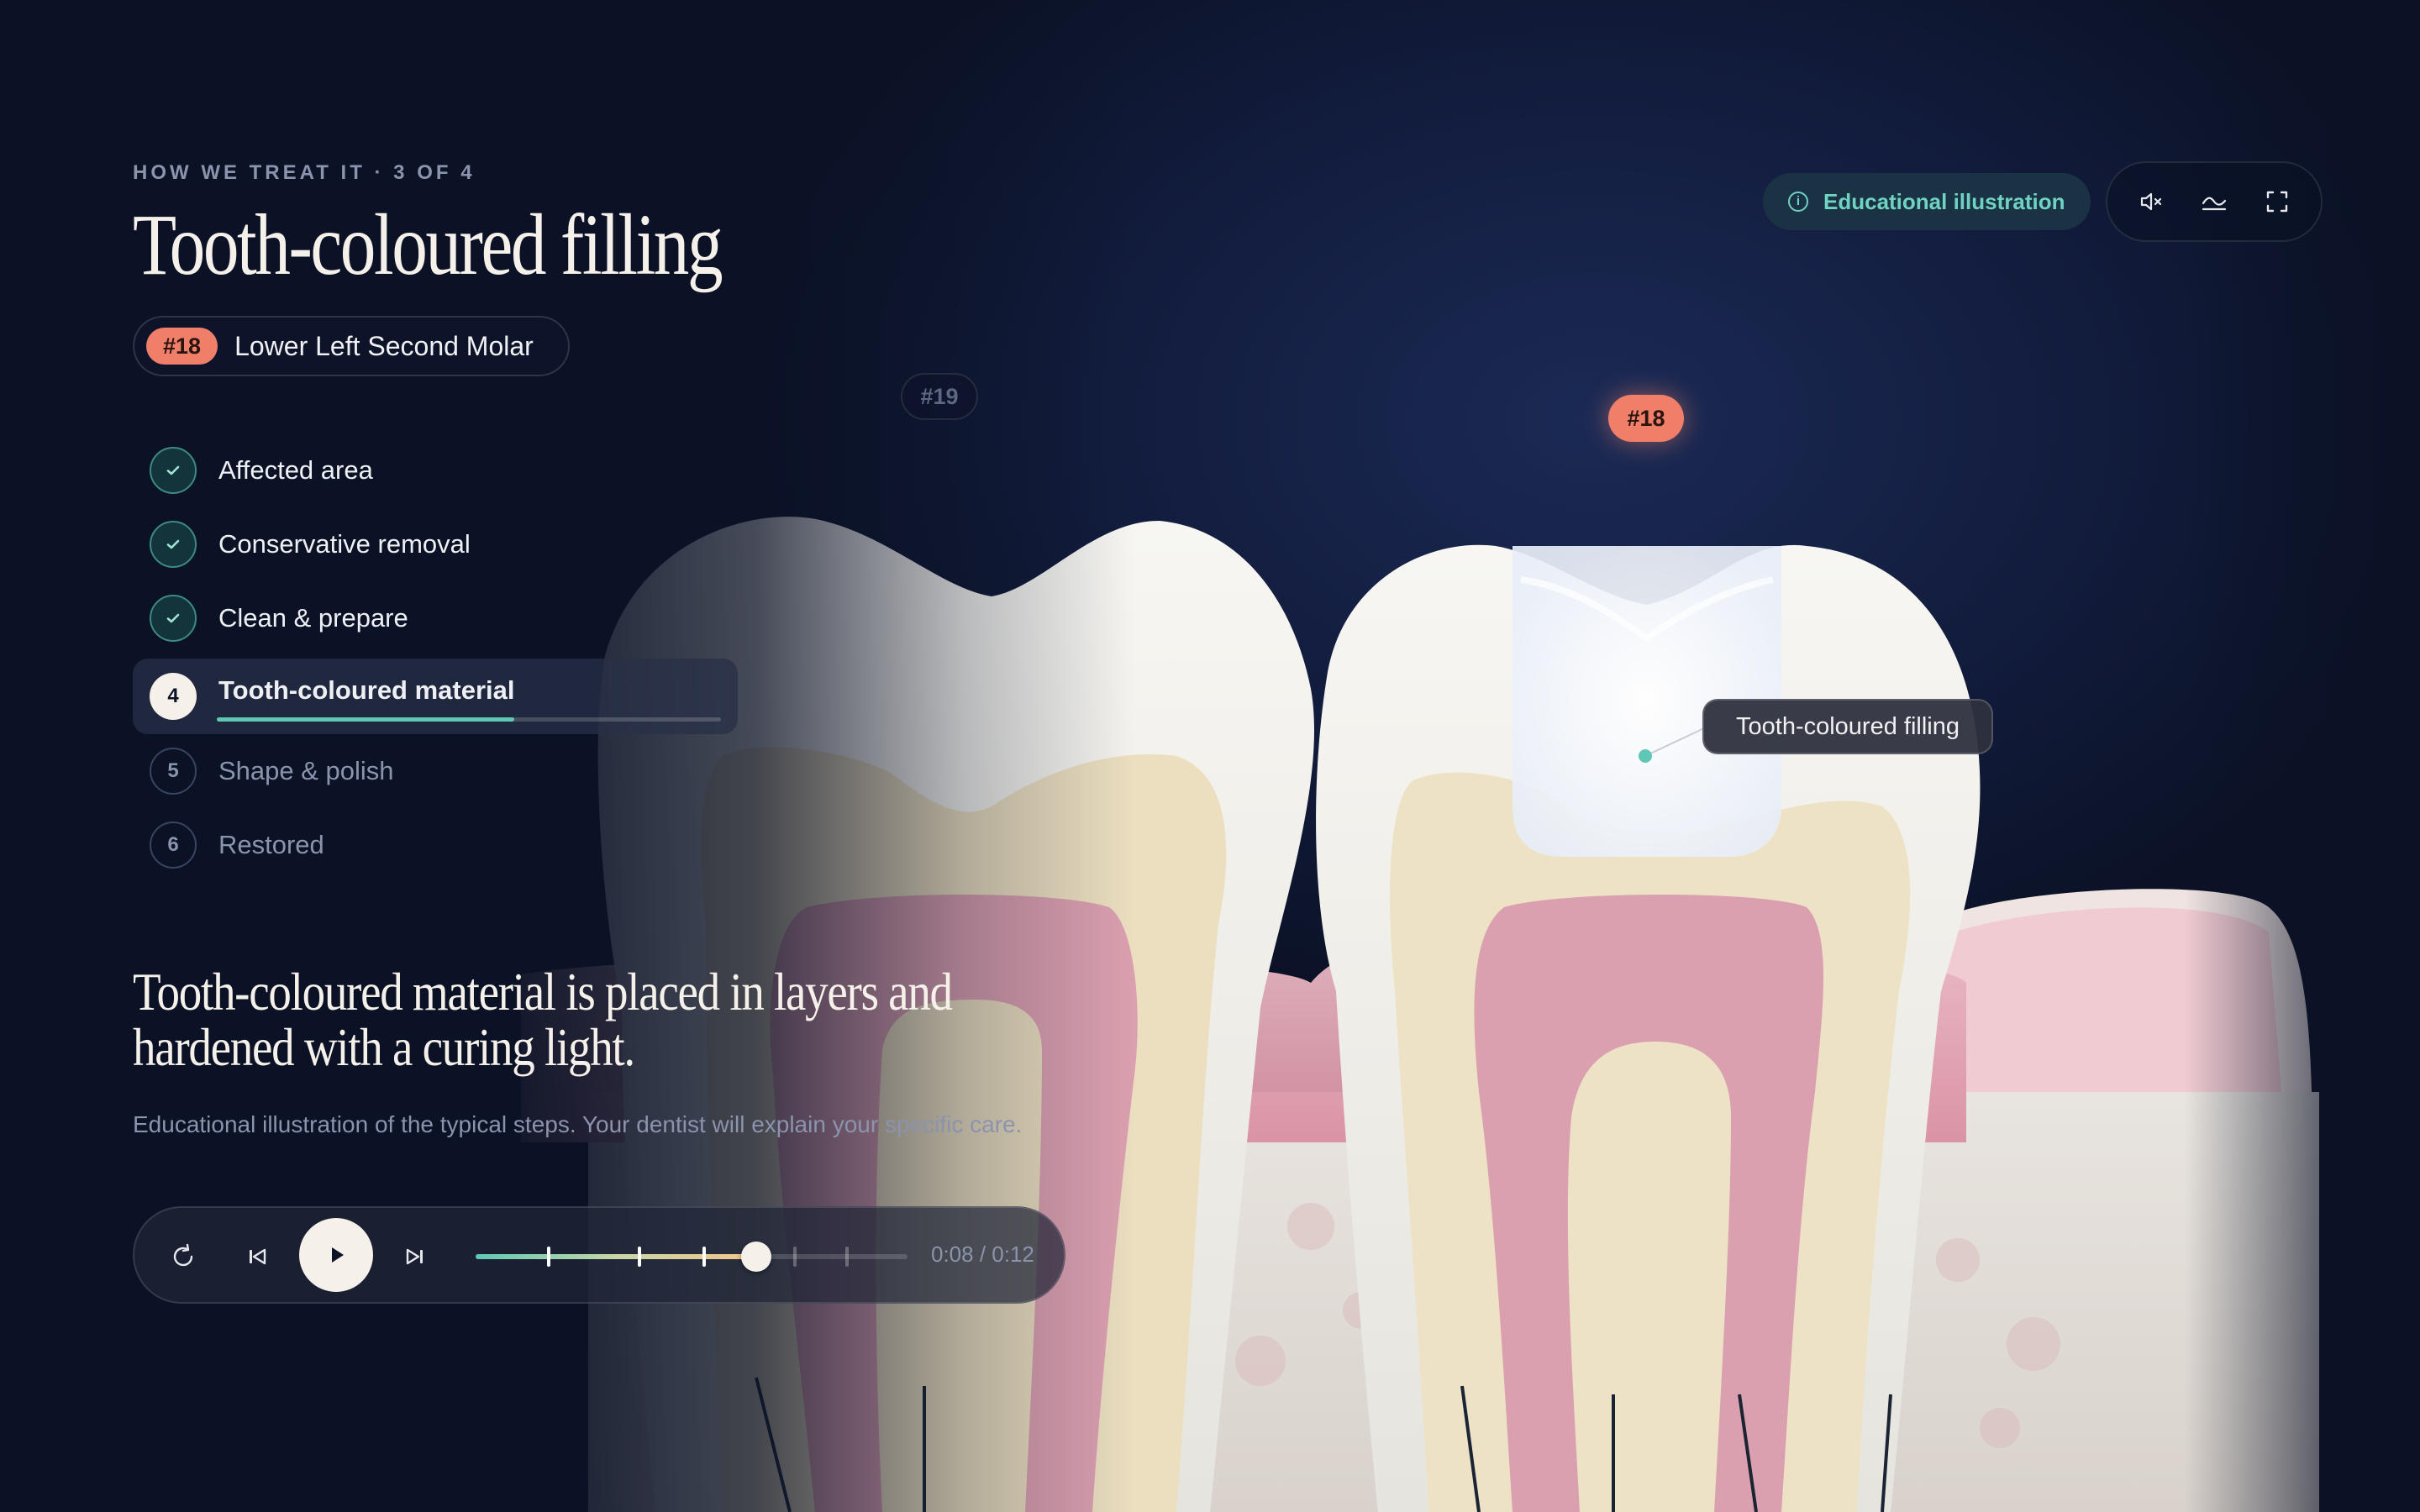  What do you see at coordinates (435, 618) in the screenshot?
I see `step-clean-prepare: Clean & prepare` at bounding box center [435, 618].